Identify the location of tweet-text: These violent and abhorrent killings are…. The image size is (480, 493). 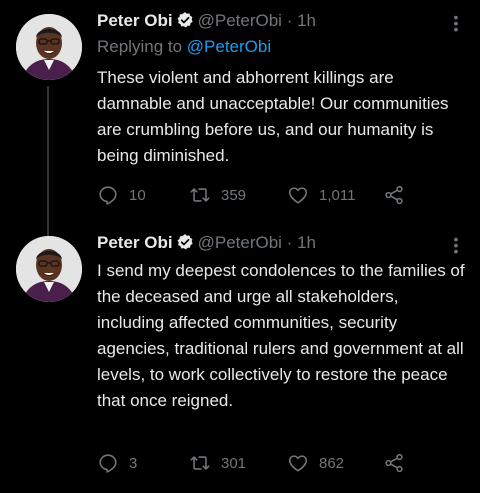
(273, 116).